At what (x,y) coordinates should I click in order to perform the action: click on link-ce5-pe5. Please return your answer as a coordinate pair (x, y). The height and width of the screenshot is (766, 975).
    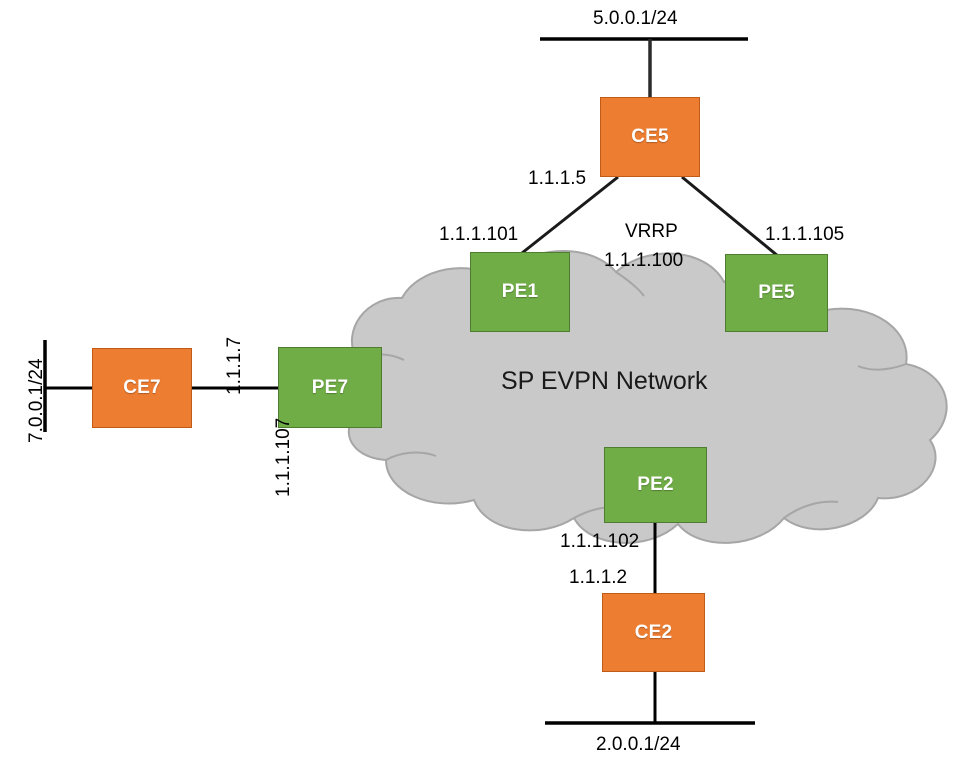
    Looking at the image, I should click on (730, 216).